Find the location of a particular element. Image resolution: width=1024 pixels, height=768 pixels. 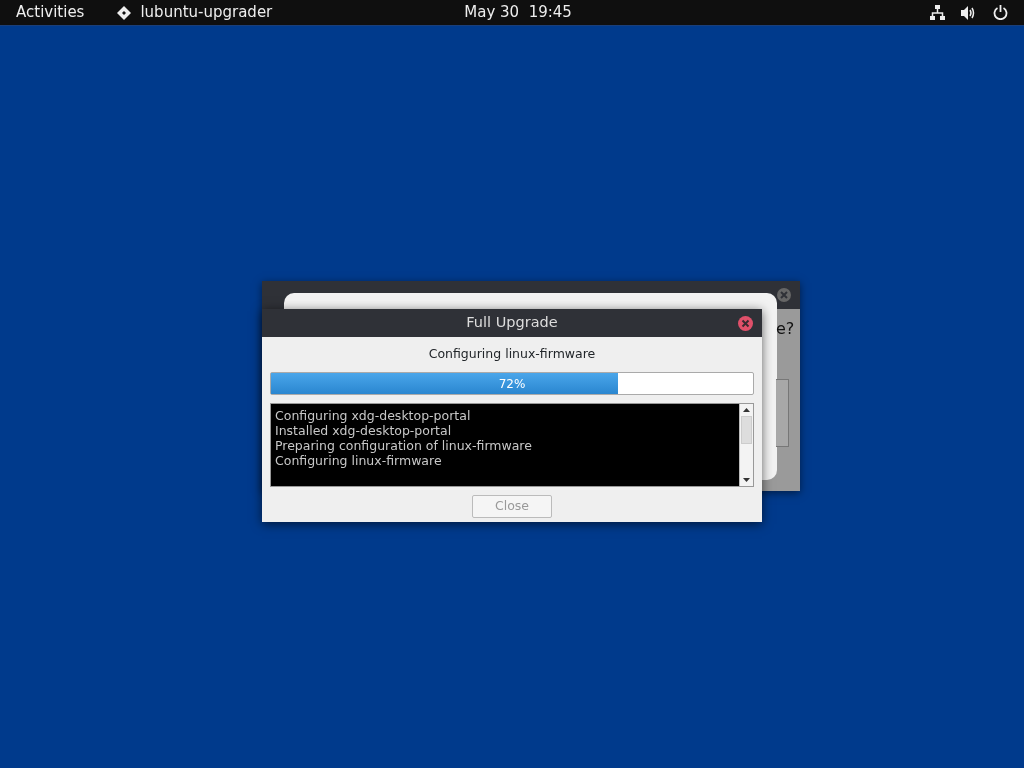

power-icon is located at coordinates (1000, 12).